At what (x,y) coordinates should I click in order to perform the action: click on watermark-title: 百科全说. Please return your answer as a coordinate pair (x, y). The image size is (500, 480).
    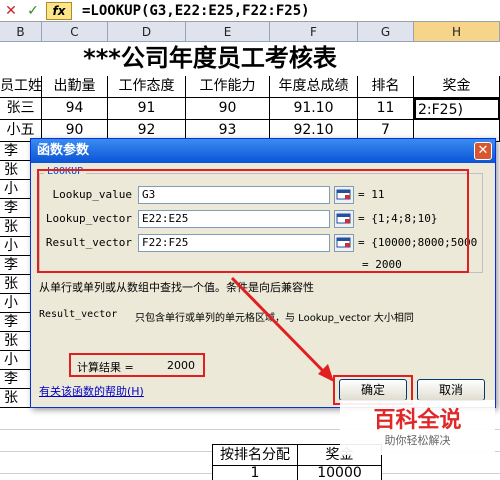
    Looking at the image, I should click on (417, 420).